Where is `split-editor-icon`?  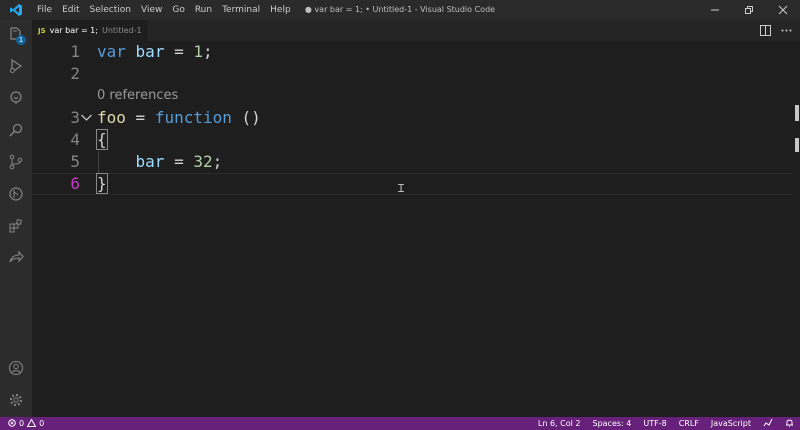 split-editor-icon is located at coordinates (765, 30).